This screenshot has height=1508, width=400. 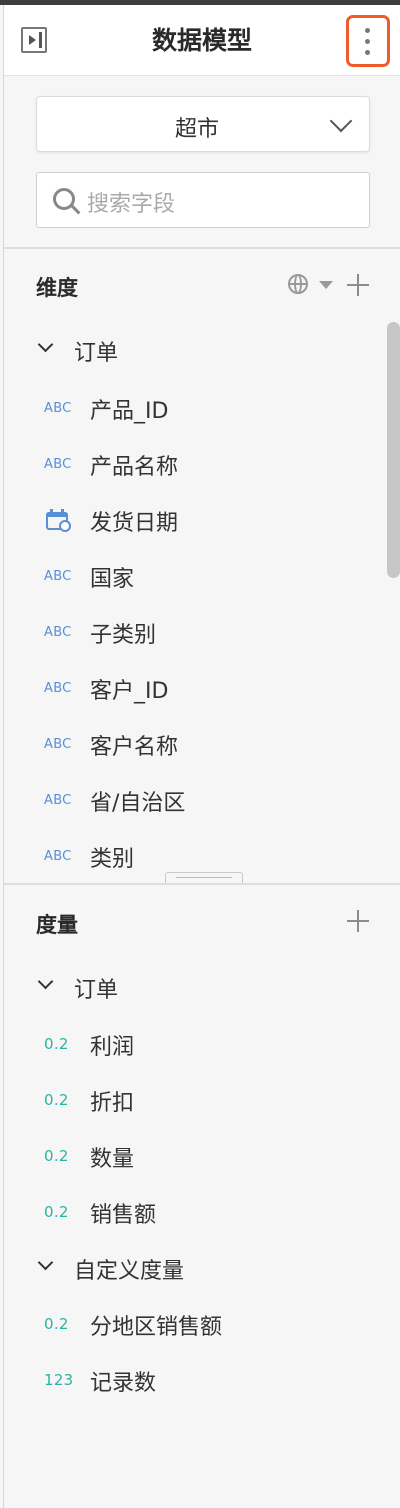 What do you see at coordinates (57, 288) in the screenshot?
I see `dimensions-title: 维度` at bounding box center [57, 288].